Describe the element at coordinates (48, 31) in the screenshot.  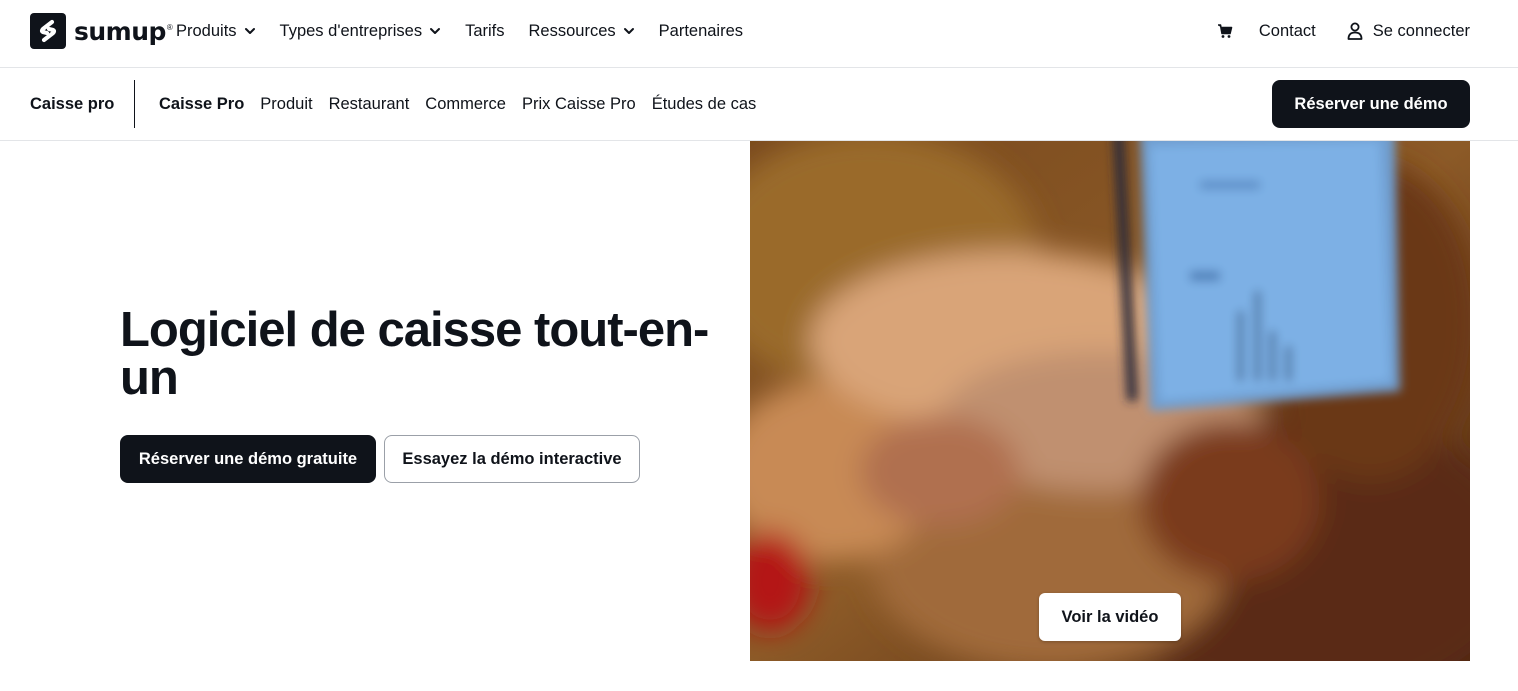
I see `sumup-logo-icon` at that location.